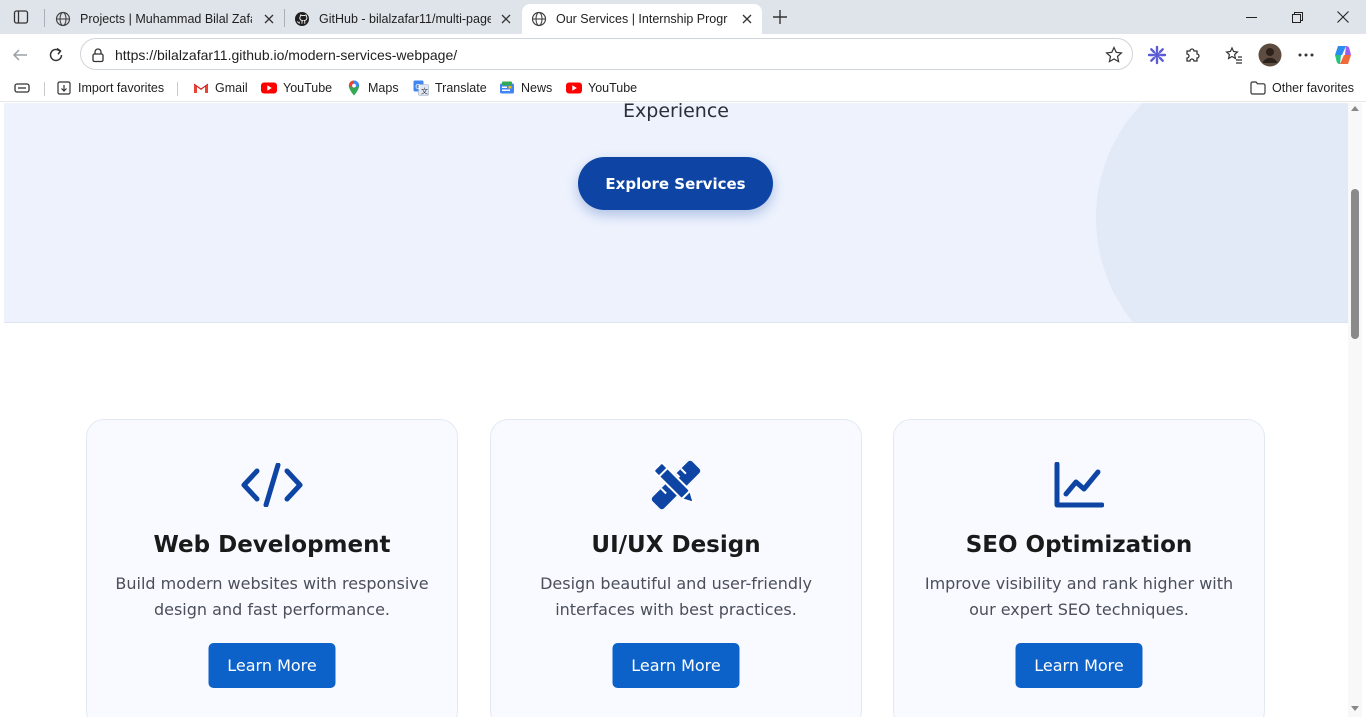  What do you see at coordinates (424, 90) in the screenshot?
I see `svg-text: 文` at bounding box center [424, 90].